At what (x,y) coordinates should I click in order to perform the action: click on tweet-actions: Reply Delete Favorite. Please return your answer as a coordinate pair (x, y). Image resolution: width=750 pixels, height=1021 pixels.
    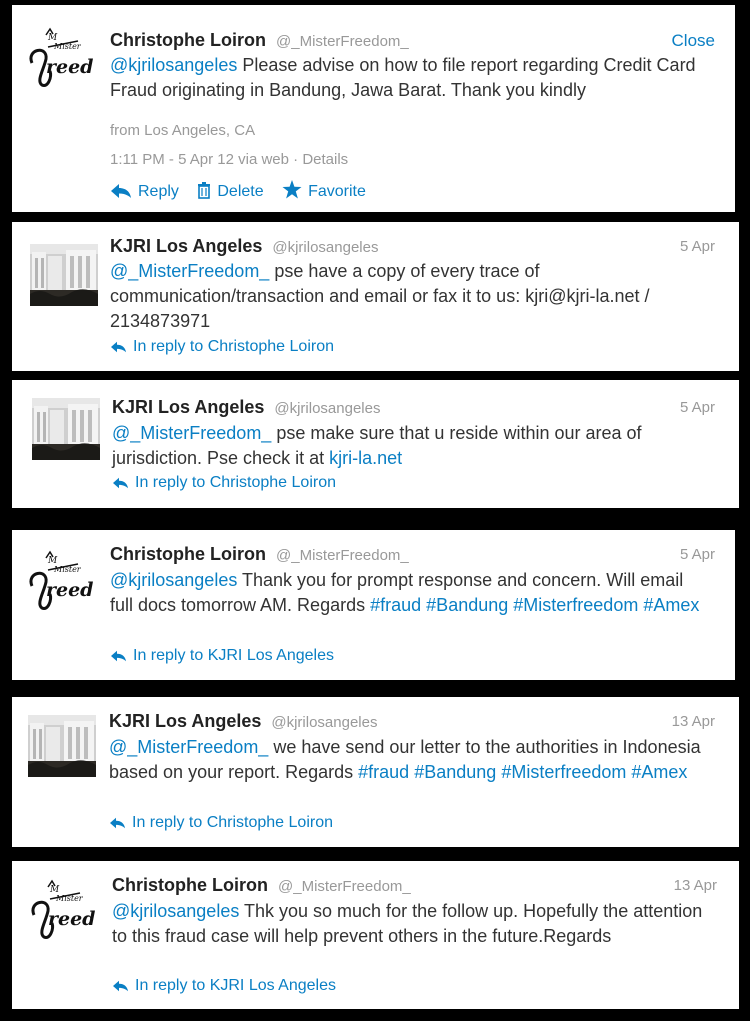
    Looking at the image, I should click on (245, 190).